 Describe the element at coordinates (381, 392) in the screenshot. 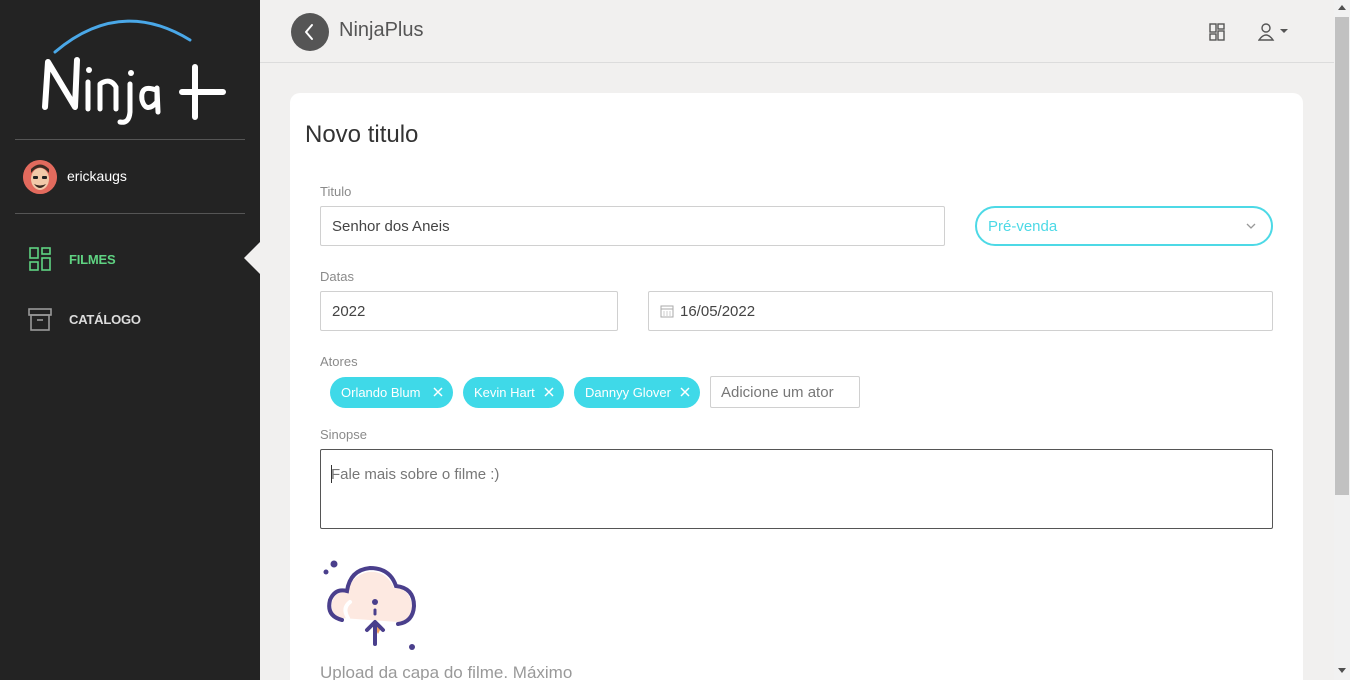

I see `actor-chip-label: Orlando Blum` at that location.